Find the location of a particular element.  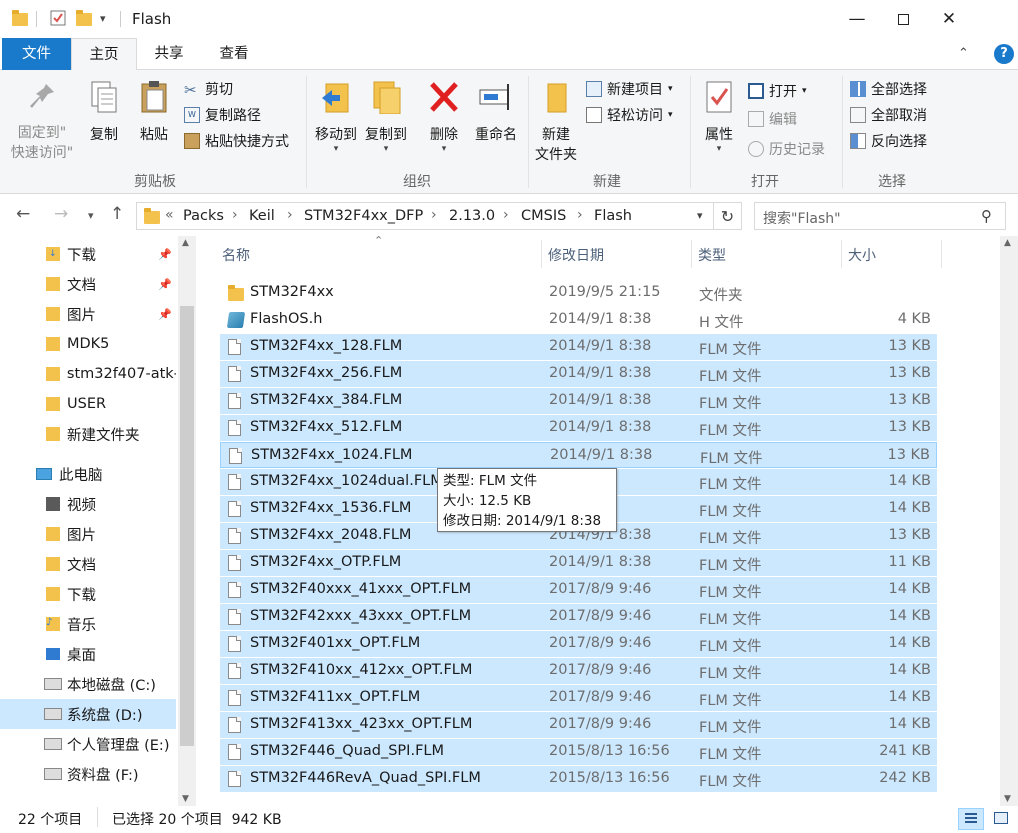

nav-item-pc-downloads: 下载 is located at coordinates (88, 594).